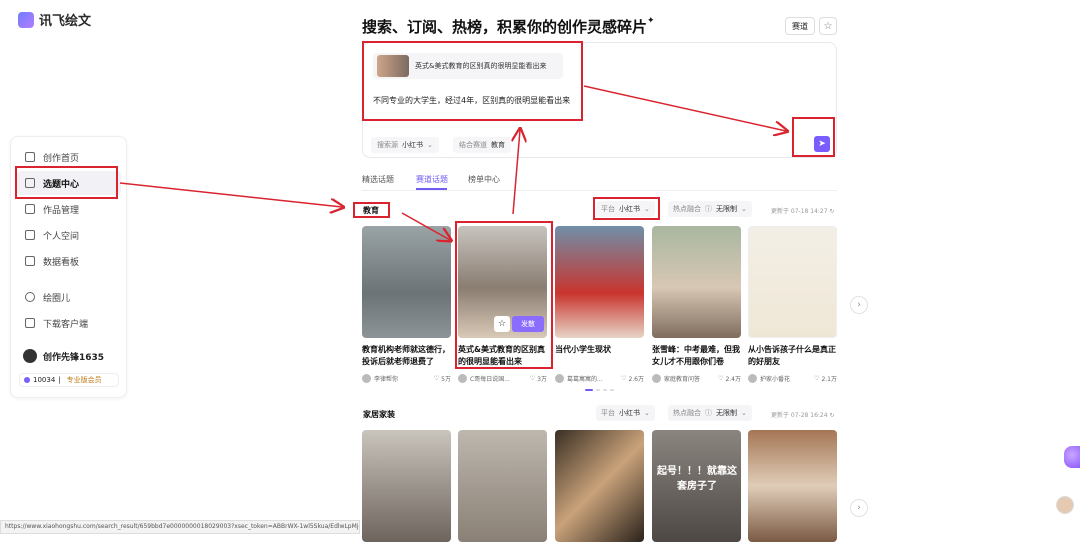  What do you see at coordinates (468, 66) in the screenshot?
I see `reference-chip: 英式&美式教育的区别真的很明显能看出来` at bounding box center [468, 66].